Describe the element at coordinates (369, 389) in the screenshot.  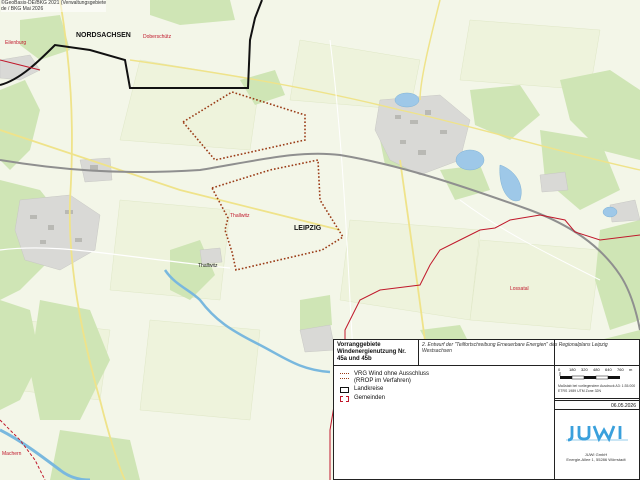
I see `legend-label-landkreise: Landkreise` at that location.